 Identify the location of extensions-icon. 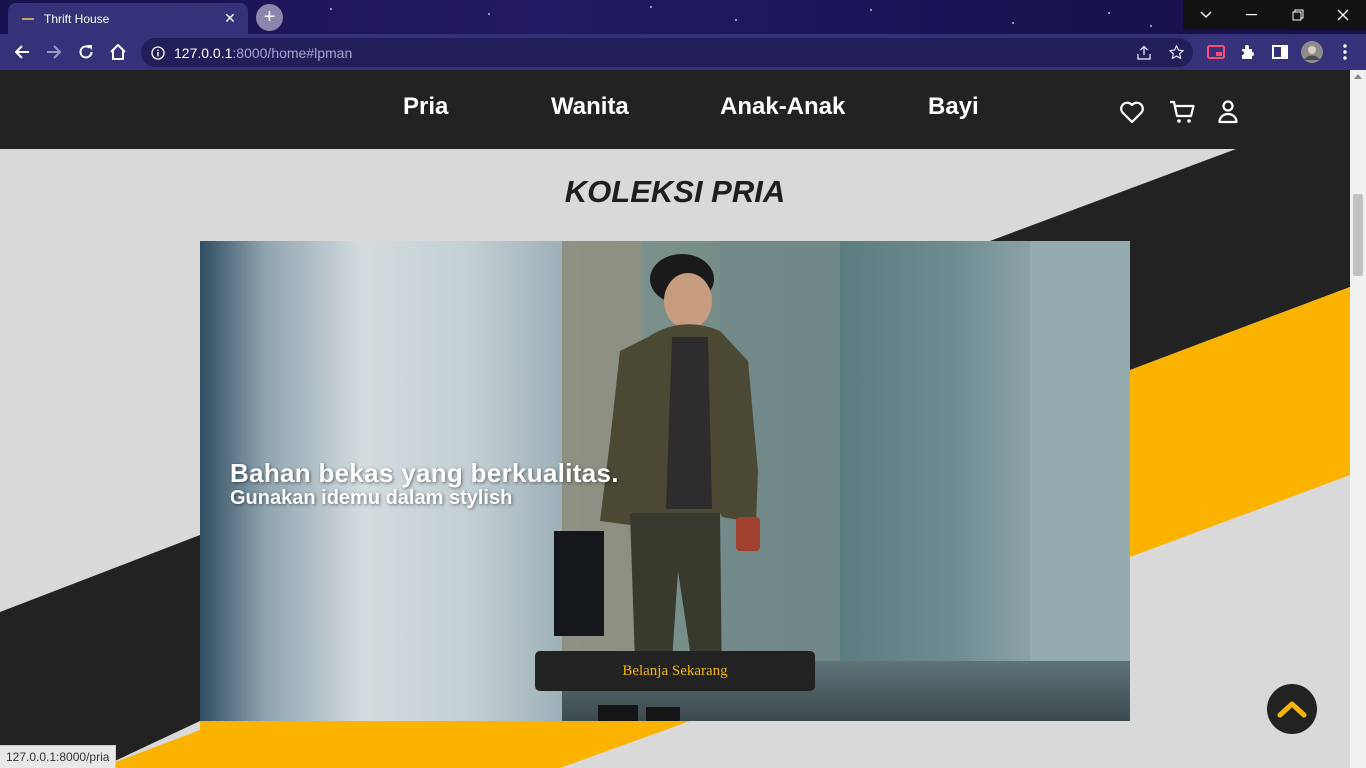
(1248, 52).